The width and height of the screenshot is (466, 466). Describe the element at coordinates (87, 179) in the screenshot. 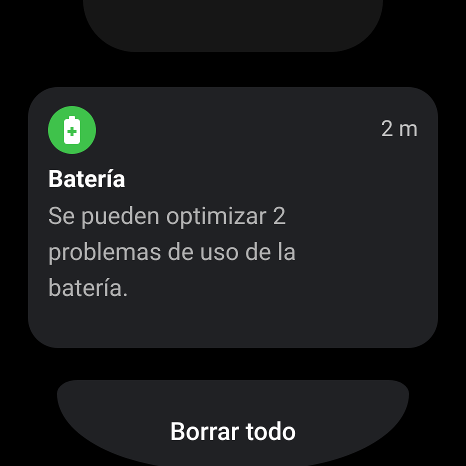

I see `notification-title: Batería` at that location.